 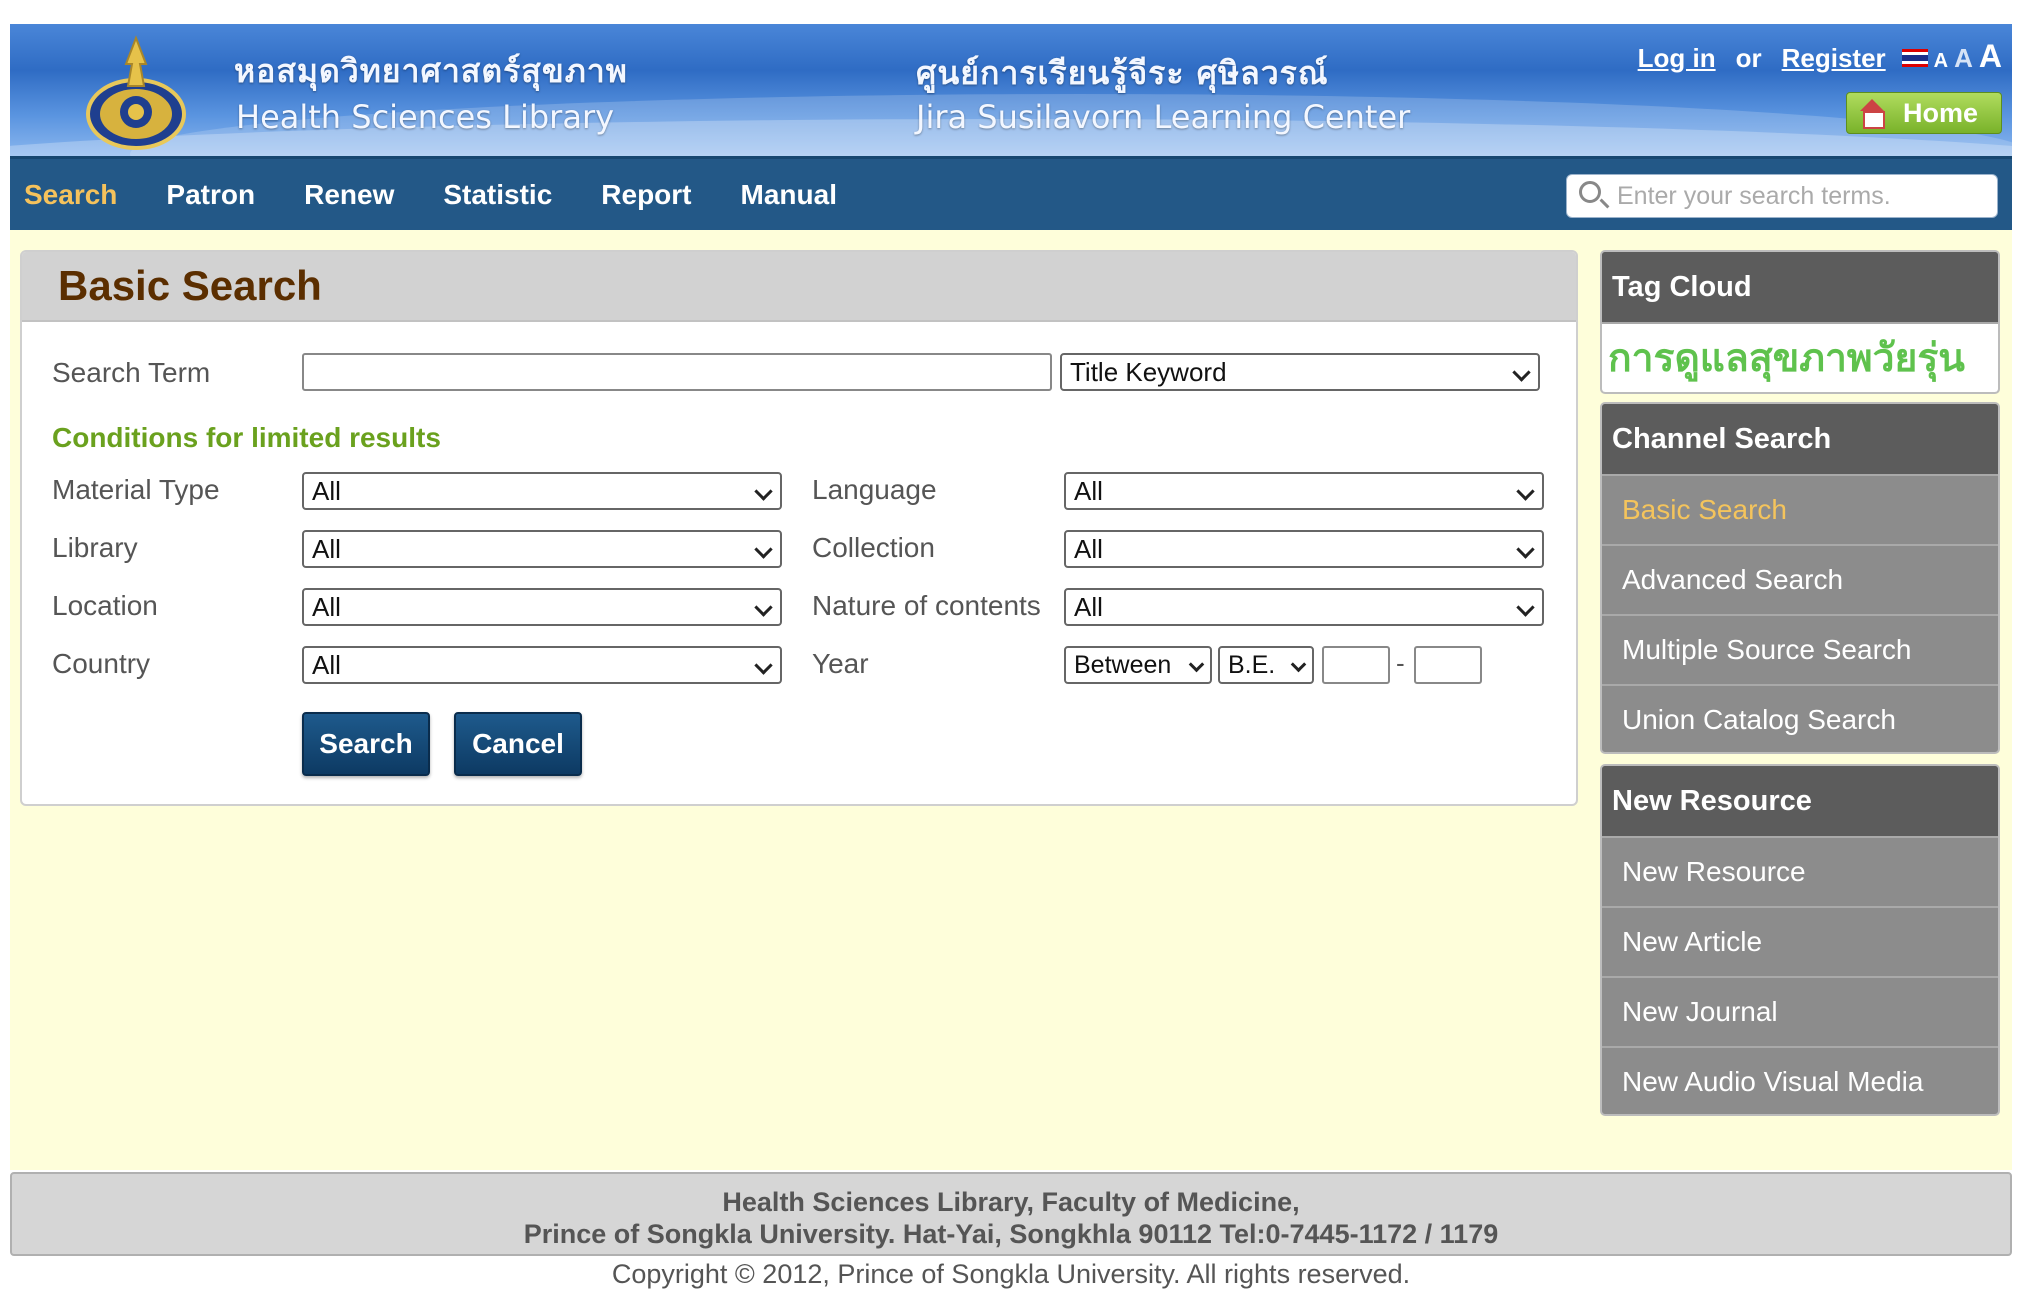 I want to click on library-english-name: Health Sciences Library, so click(x=425, y=117).